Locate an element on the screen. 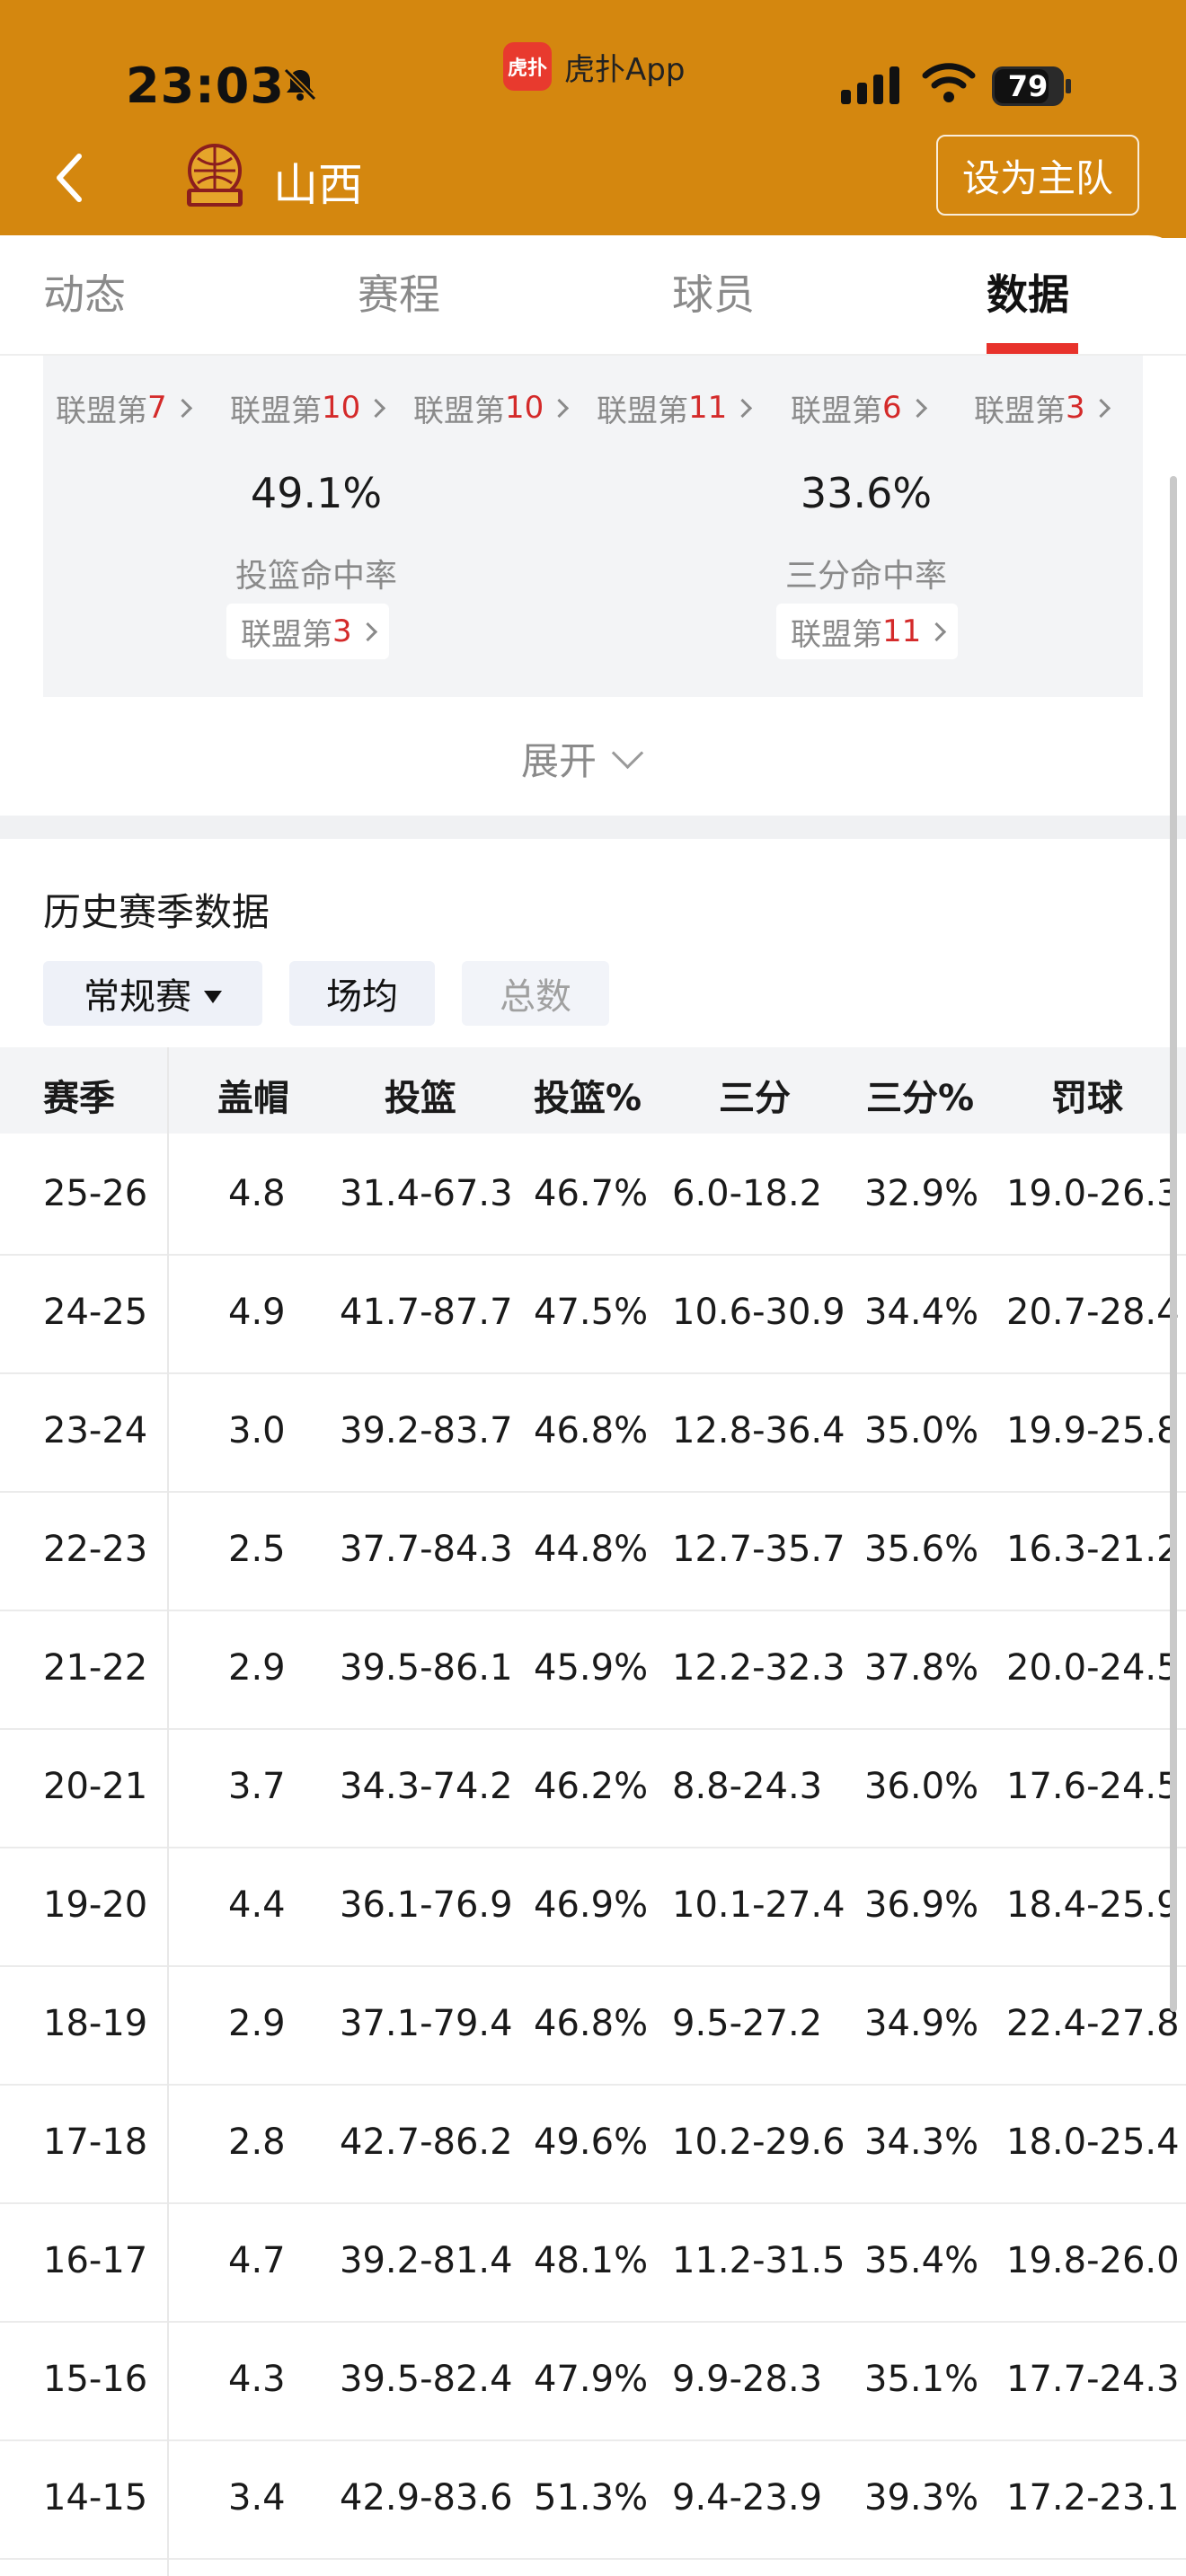 The height and width of the screenshot is (2576, 1186). cell-three-pct: 35.0% is located at coordinates (921, 1430).